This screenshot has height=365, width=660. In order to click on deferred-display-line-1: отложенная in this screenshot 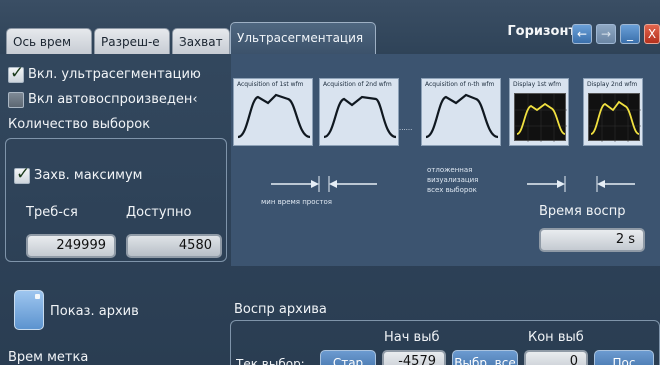, I will do `click(450, 170)`.